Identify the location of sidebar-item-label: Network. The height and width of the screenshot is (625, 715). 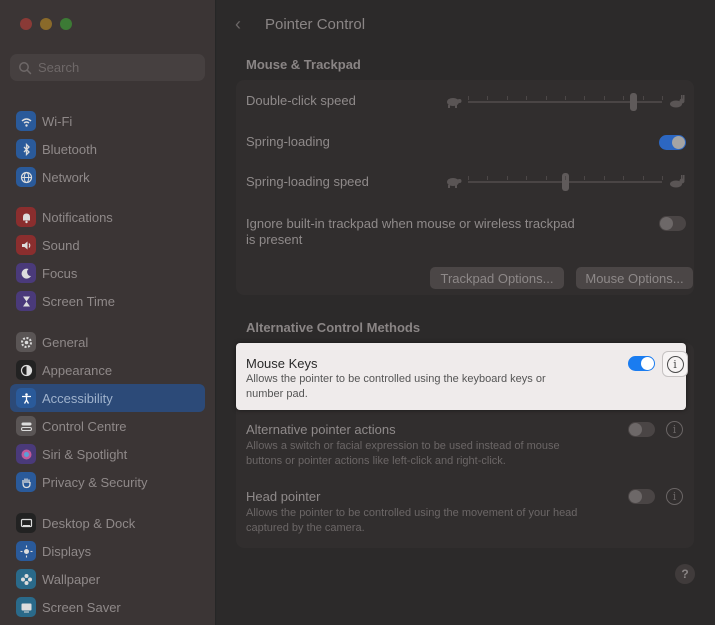
(66, 177).